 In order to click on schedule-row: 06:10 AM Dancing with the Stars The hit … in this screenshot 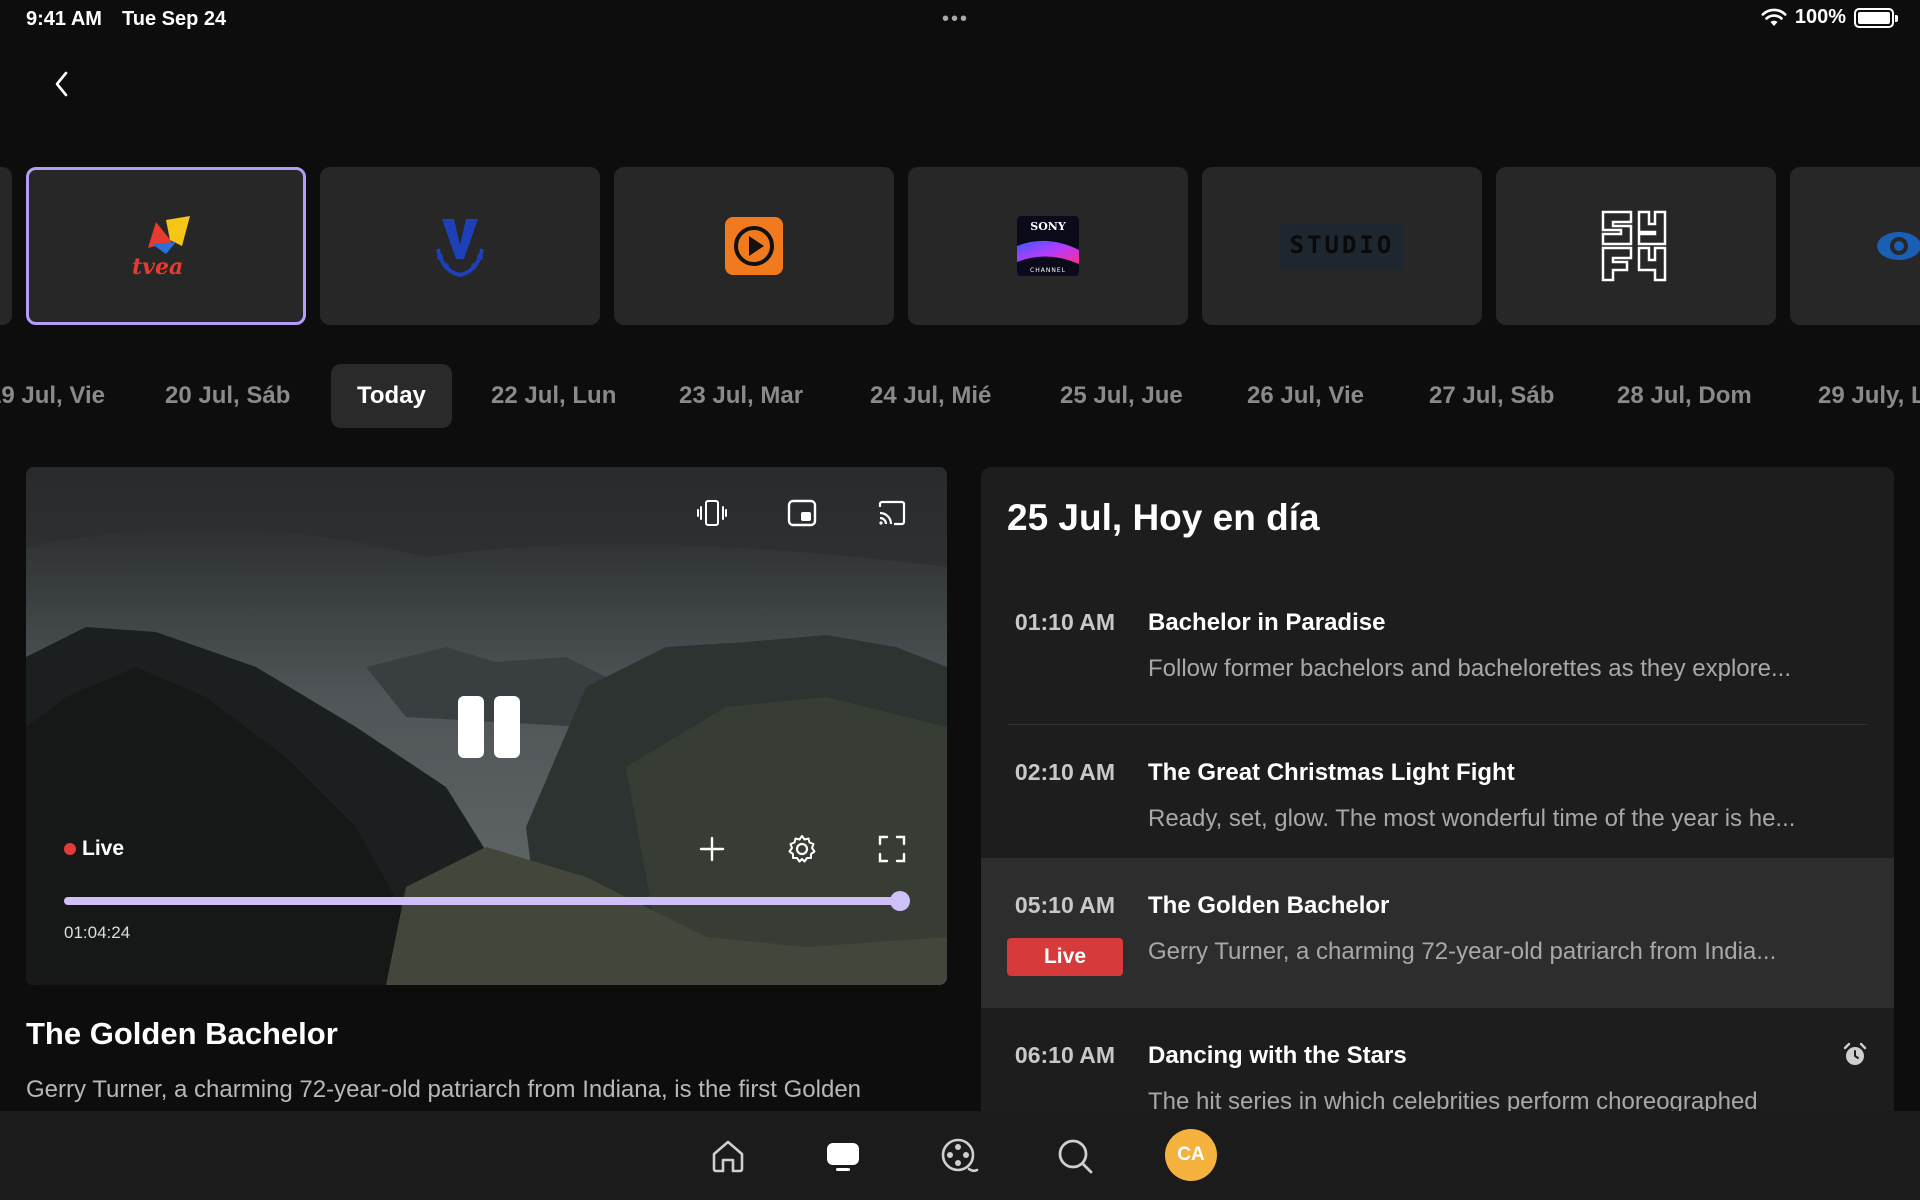, I will do `click(1437, 1059)`.